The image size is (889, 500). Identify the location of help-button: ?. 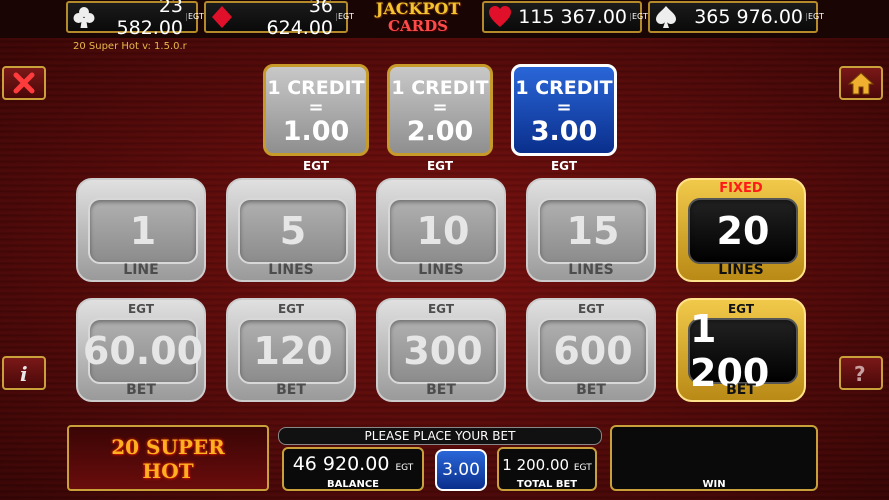
(861, 373).